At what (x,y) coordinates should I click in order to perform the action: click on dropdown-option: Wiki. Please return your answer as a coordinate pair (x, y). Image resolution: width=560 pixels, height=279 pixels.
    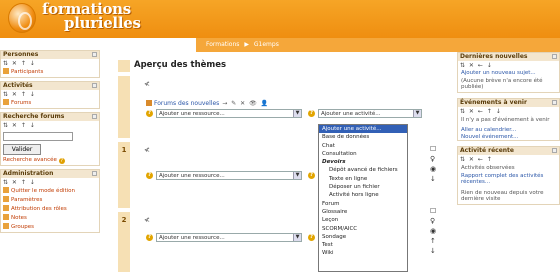
    Looking at the image, I should click on (363, 253).